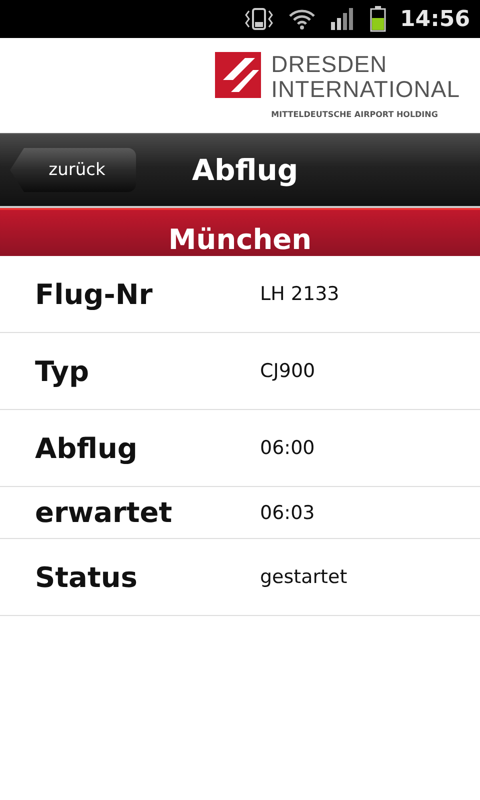  I want to click on field-label: Typ, so click(62, 371).